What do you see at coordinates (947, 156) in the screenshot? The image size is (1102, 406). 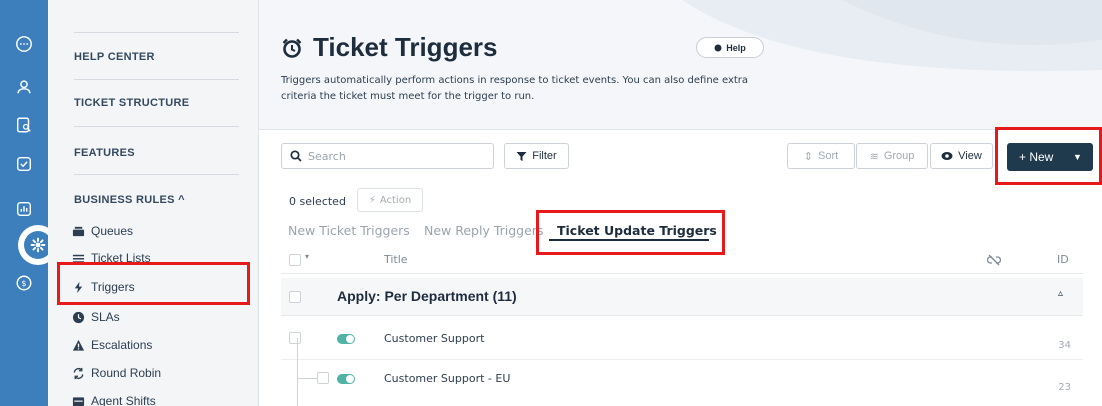 I see `eye-icon` at bounding box center [947, 156].